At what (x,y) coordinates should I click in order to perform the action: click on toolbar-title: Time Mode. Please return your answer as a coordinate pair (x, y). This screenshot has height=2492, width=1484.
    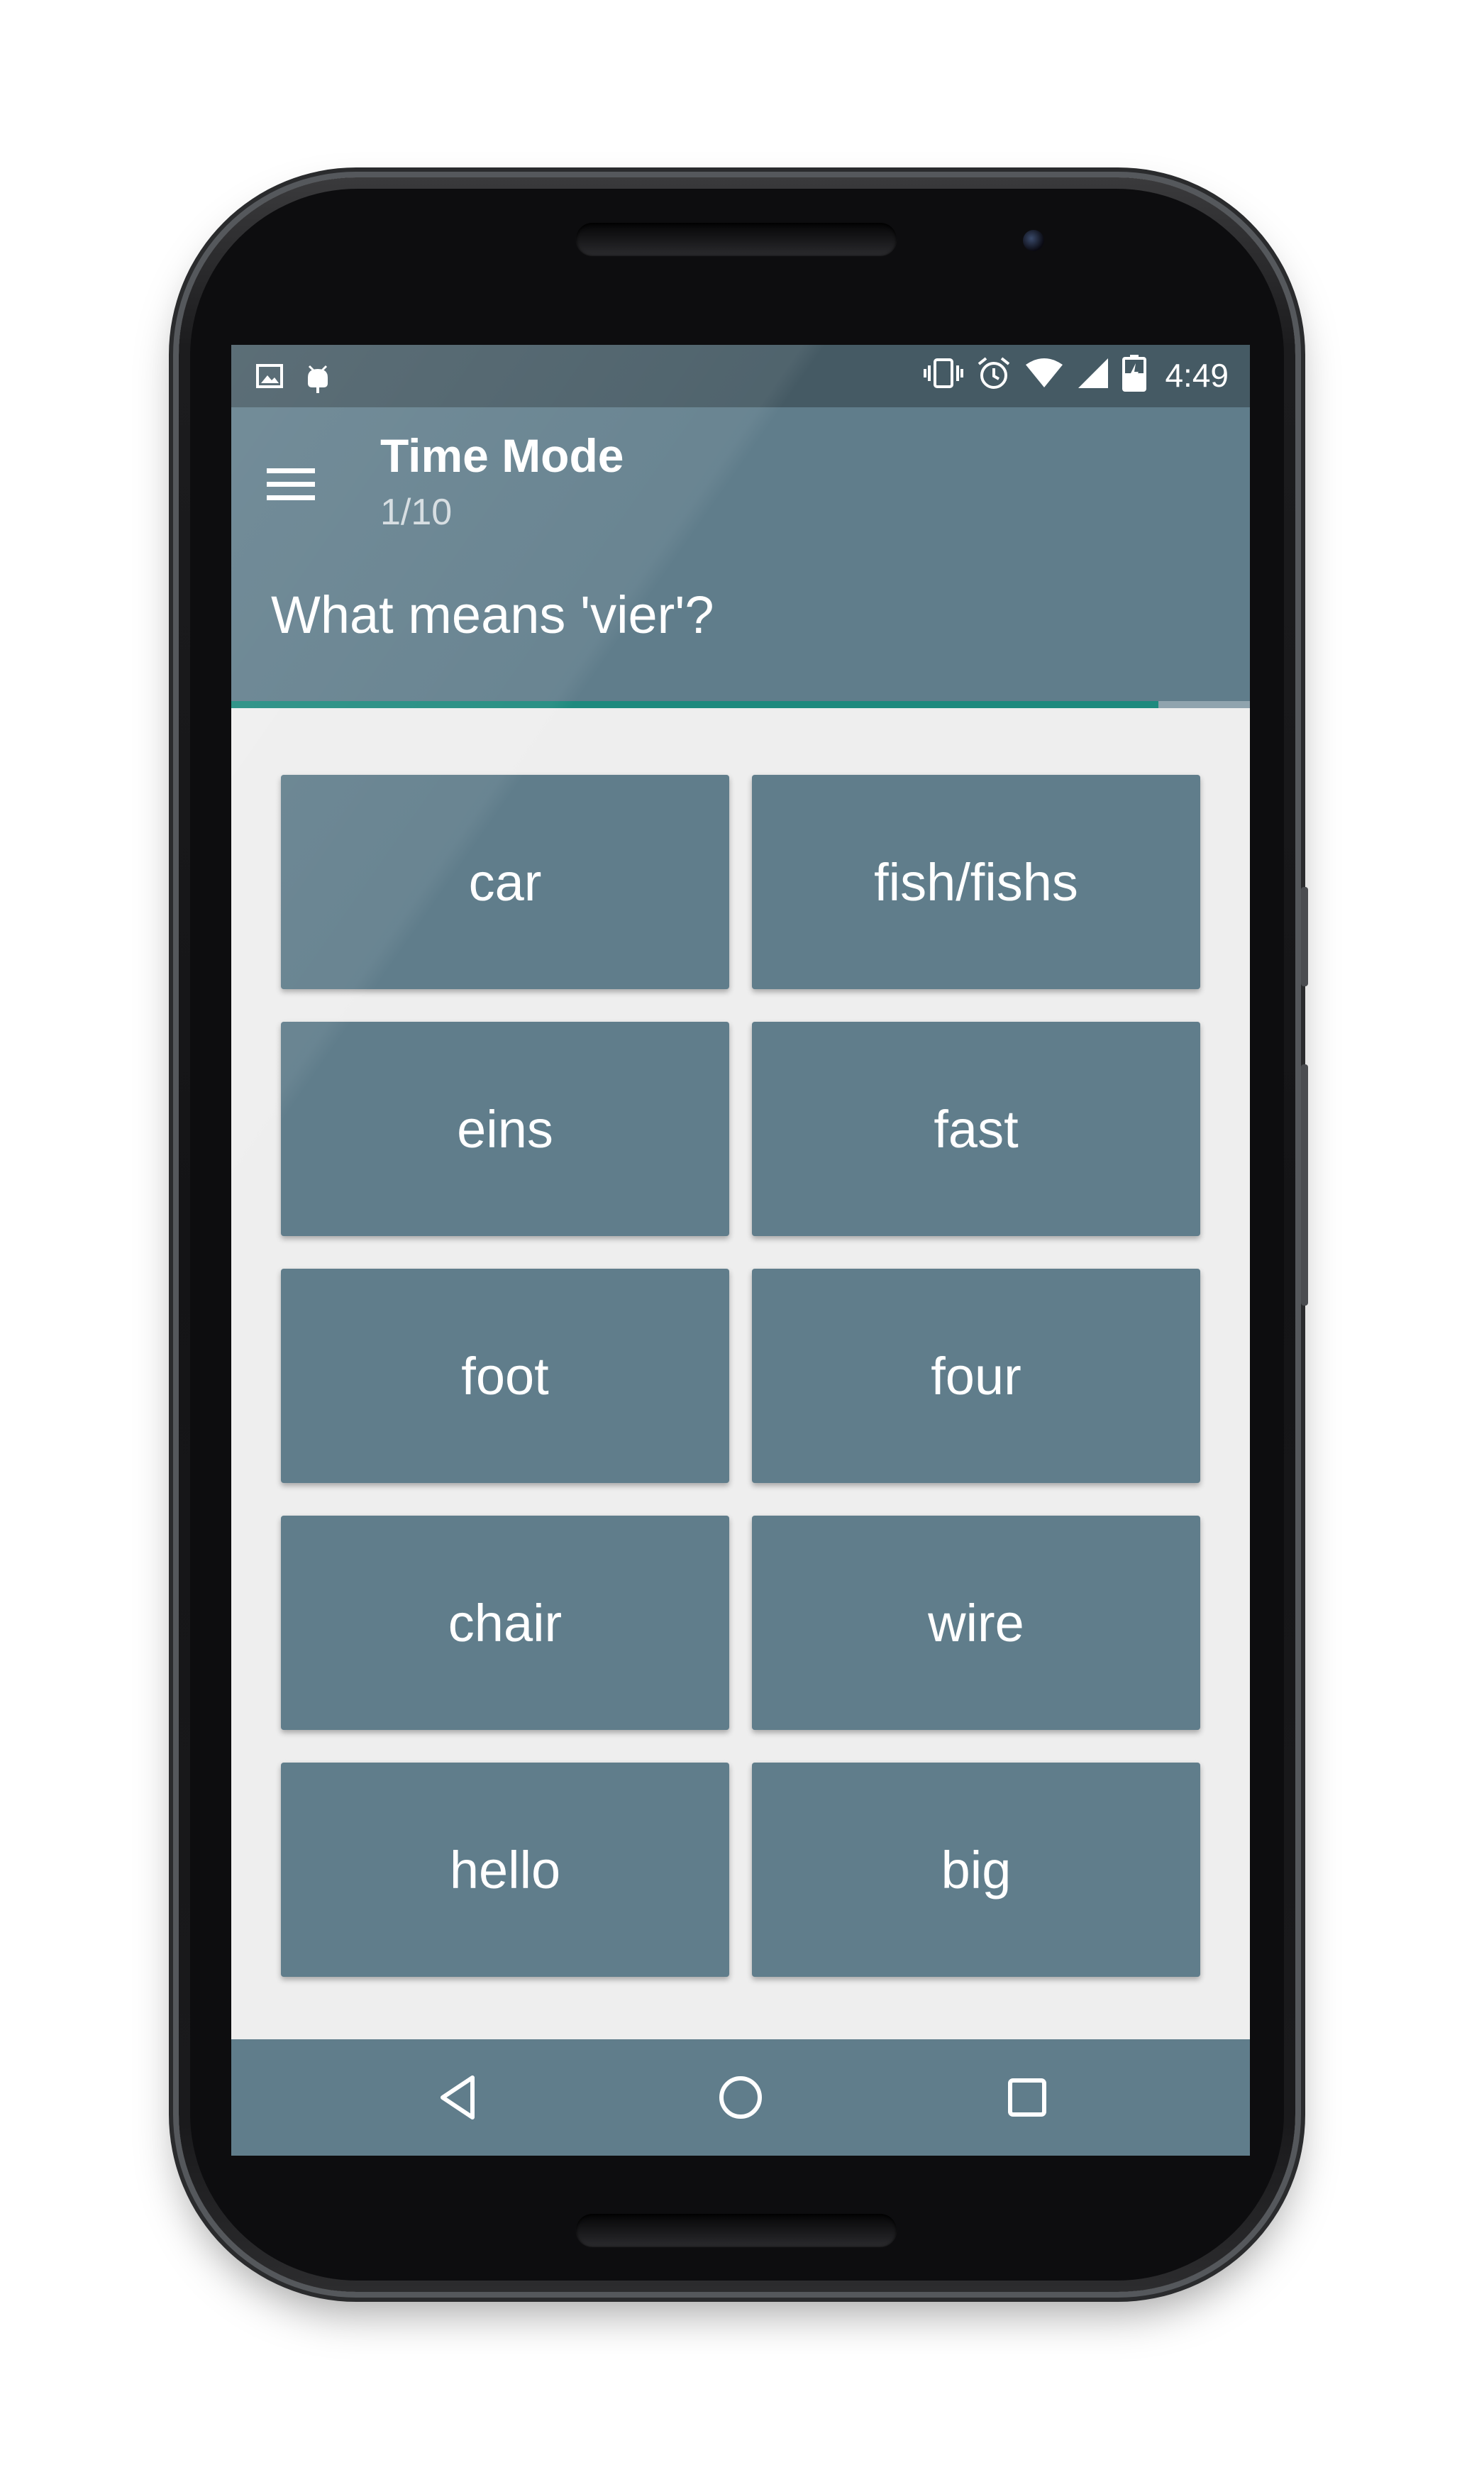
    Looking at the image, I should click on (502, 455).